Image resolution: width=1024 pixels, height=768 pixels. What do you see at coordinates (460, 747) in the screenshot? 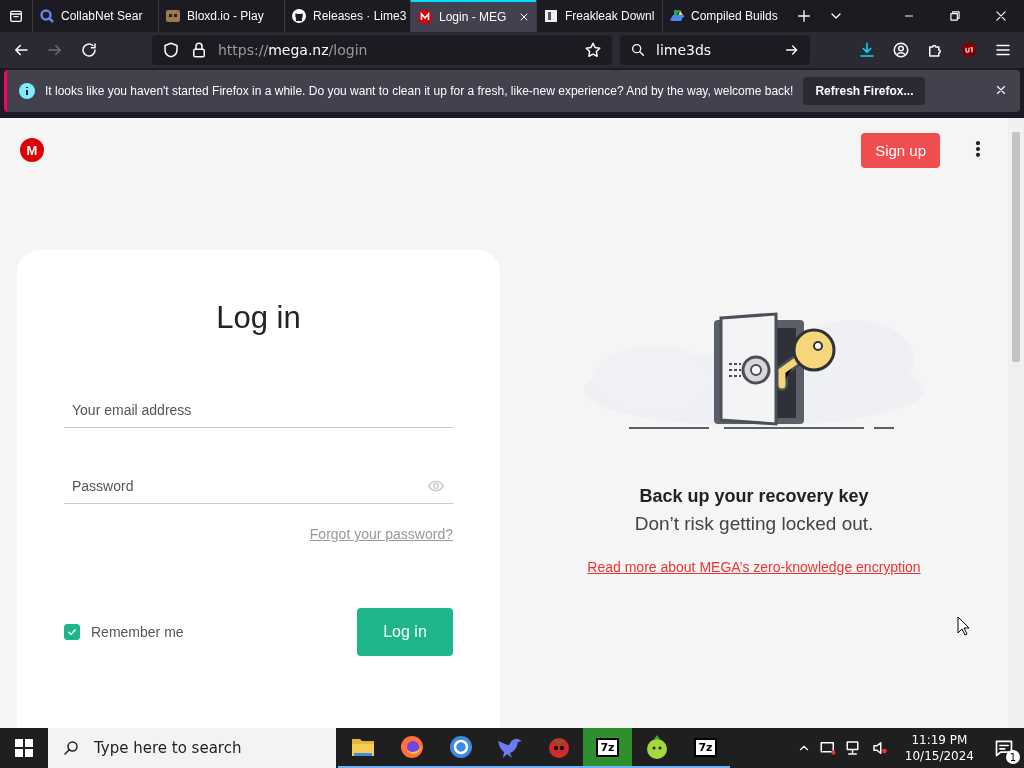
I see `ring-icon` at bounding box center [460, 747].